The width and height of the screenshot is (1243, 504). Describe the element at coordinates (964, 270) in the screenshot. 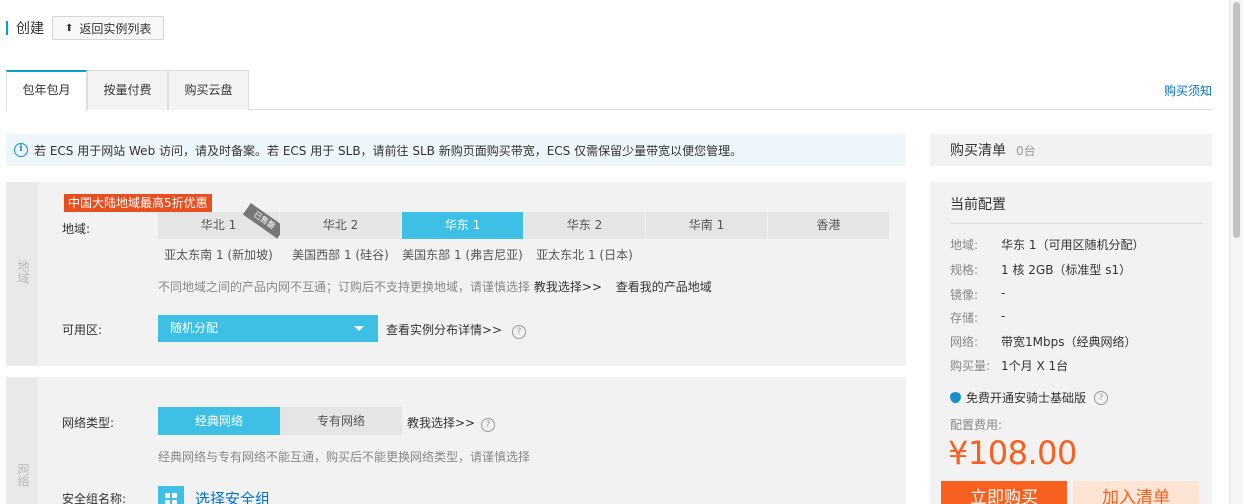

I see `spec-key: 规格:` at that location.